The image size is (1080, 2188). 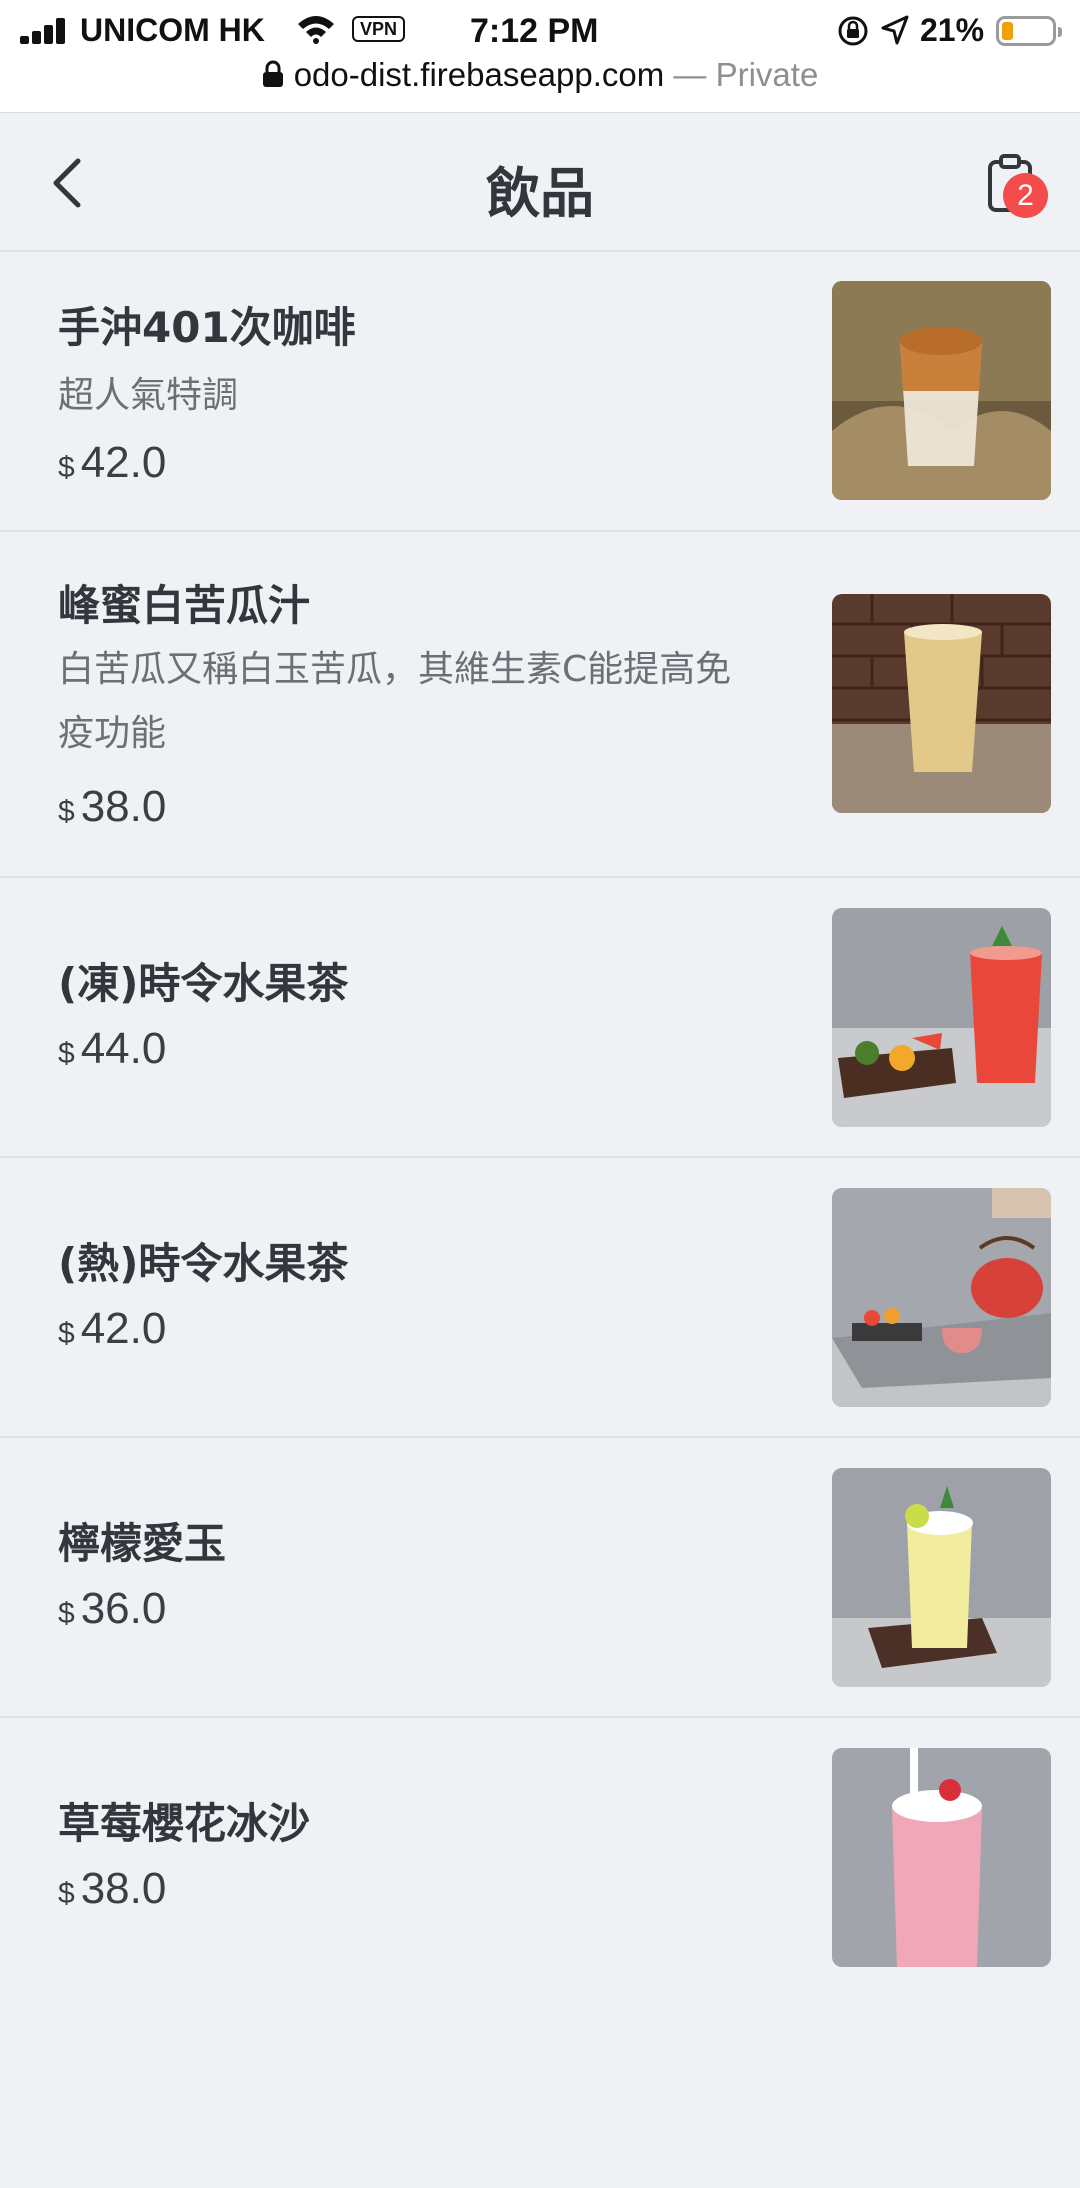 I want to click on item-name: 手沖401次咖啡, so click(x=207, y=327).